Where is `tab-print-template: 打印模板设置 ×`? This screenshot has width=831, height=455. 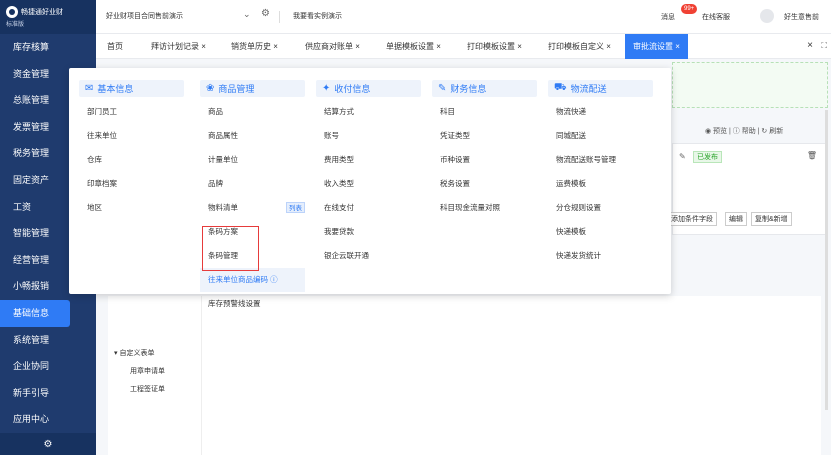
tab-print-template: 打印模板设置 × is located at coordinates (494, 46).